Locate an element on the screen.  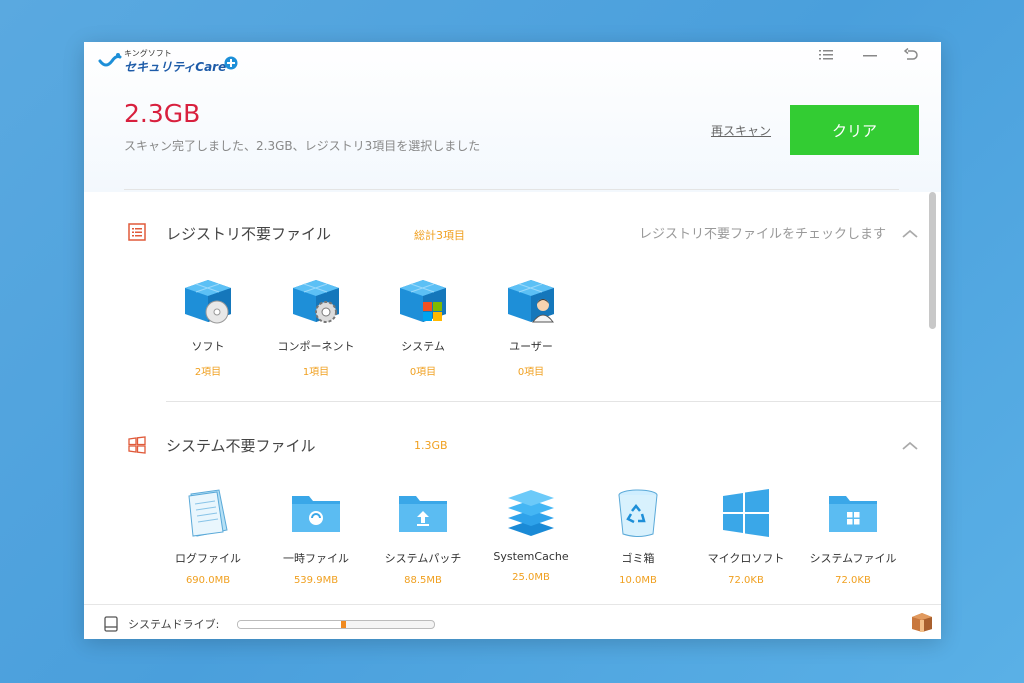
system-item-microsoft: マイクロソフト 72.0KB is located at coordinates (746, 536).